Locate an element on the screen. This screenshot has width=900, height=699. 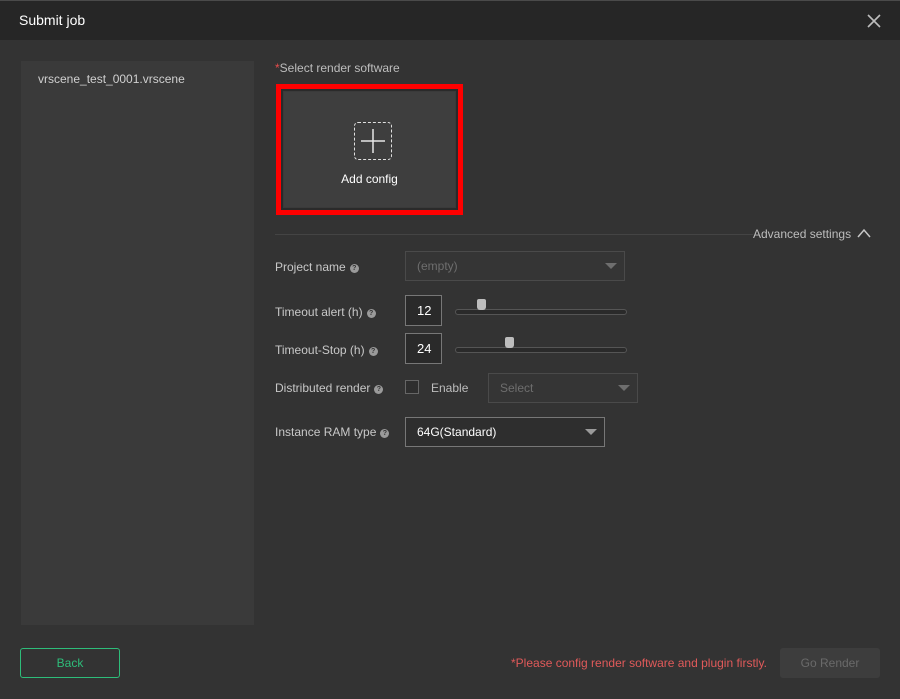
render-software-label: *Select render software is located at coordinates (337, 68).